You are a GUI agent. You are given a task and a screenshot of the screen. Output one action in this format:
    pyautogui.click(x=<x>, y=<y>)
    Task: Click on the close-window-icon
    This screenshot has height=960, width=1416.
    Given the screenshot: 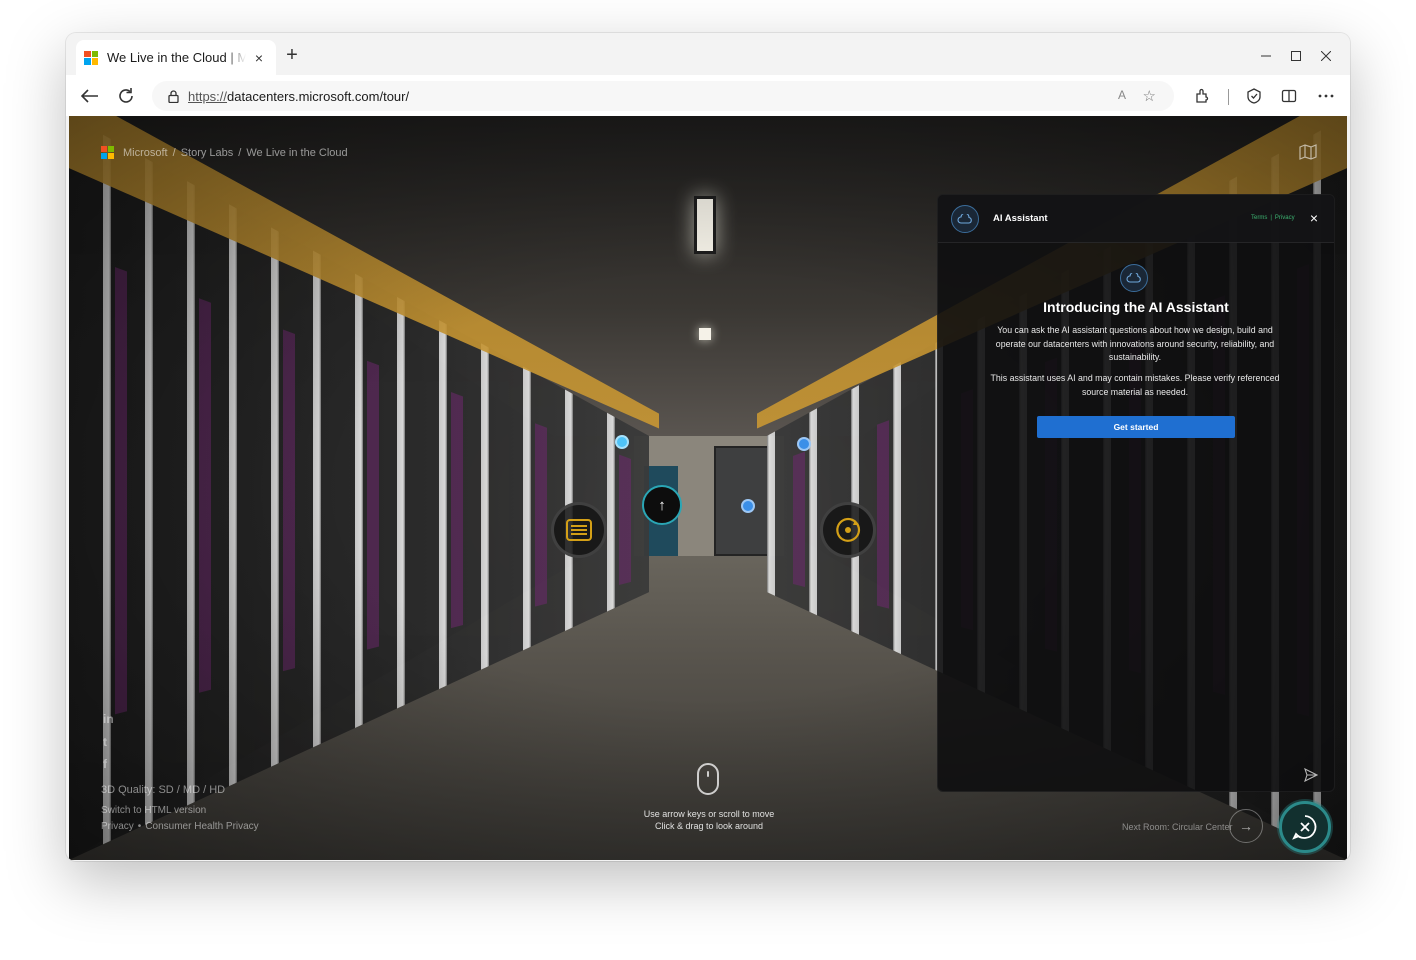 What is the action you would take?
    pyautogui.click(x=1326, y=56)
    